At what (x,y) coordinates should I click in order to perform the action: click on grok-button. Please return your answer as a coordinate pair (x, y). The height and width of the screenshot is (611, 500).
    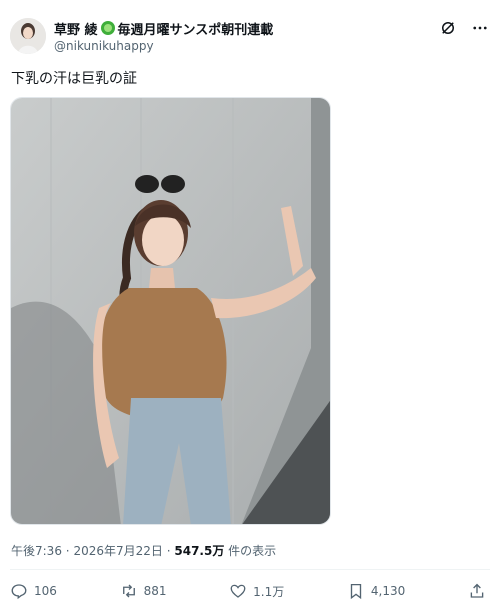
    Looking at the image, I should click on (448, 28).